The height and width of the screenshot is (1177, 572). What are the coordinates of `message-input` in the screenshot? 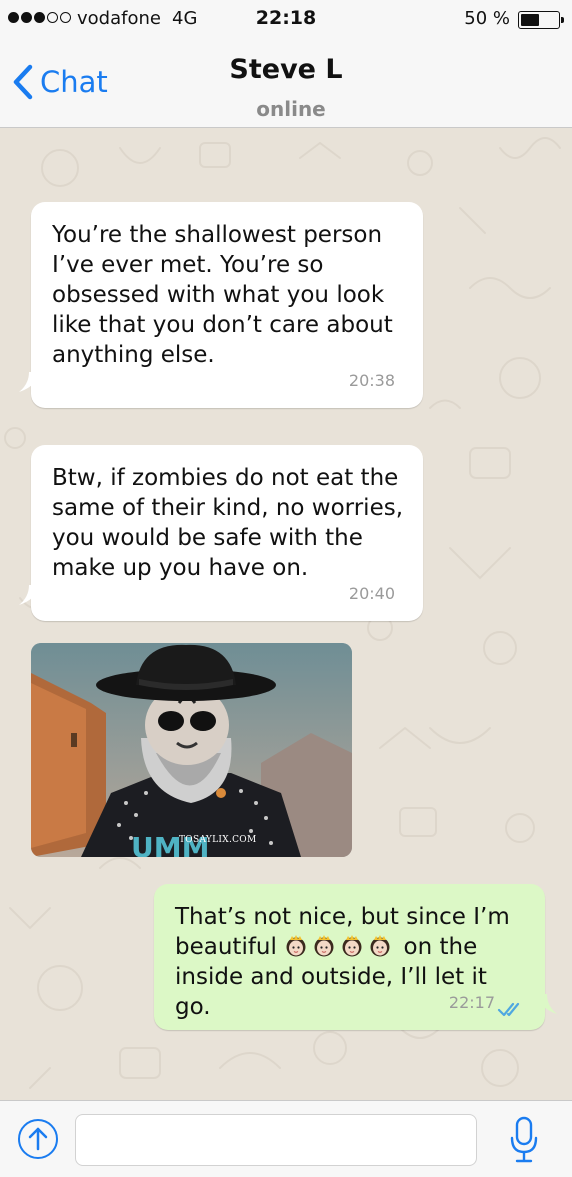 It's located at (276, 1140).